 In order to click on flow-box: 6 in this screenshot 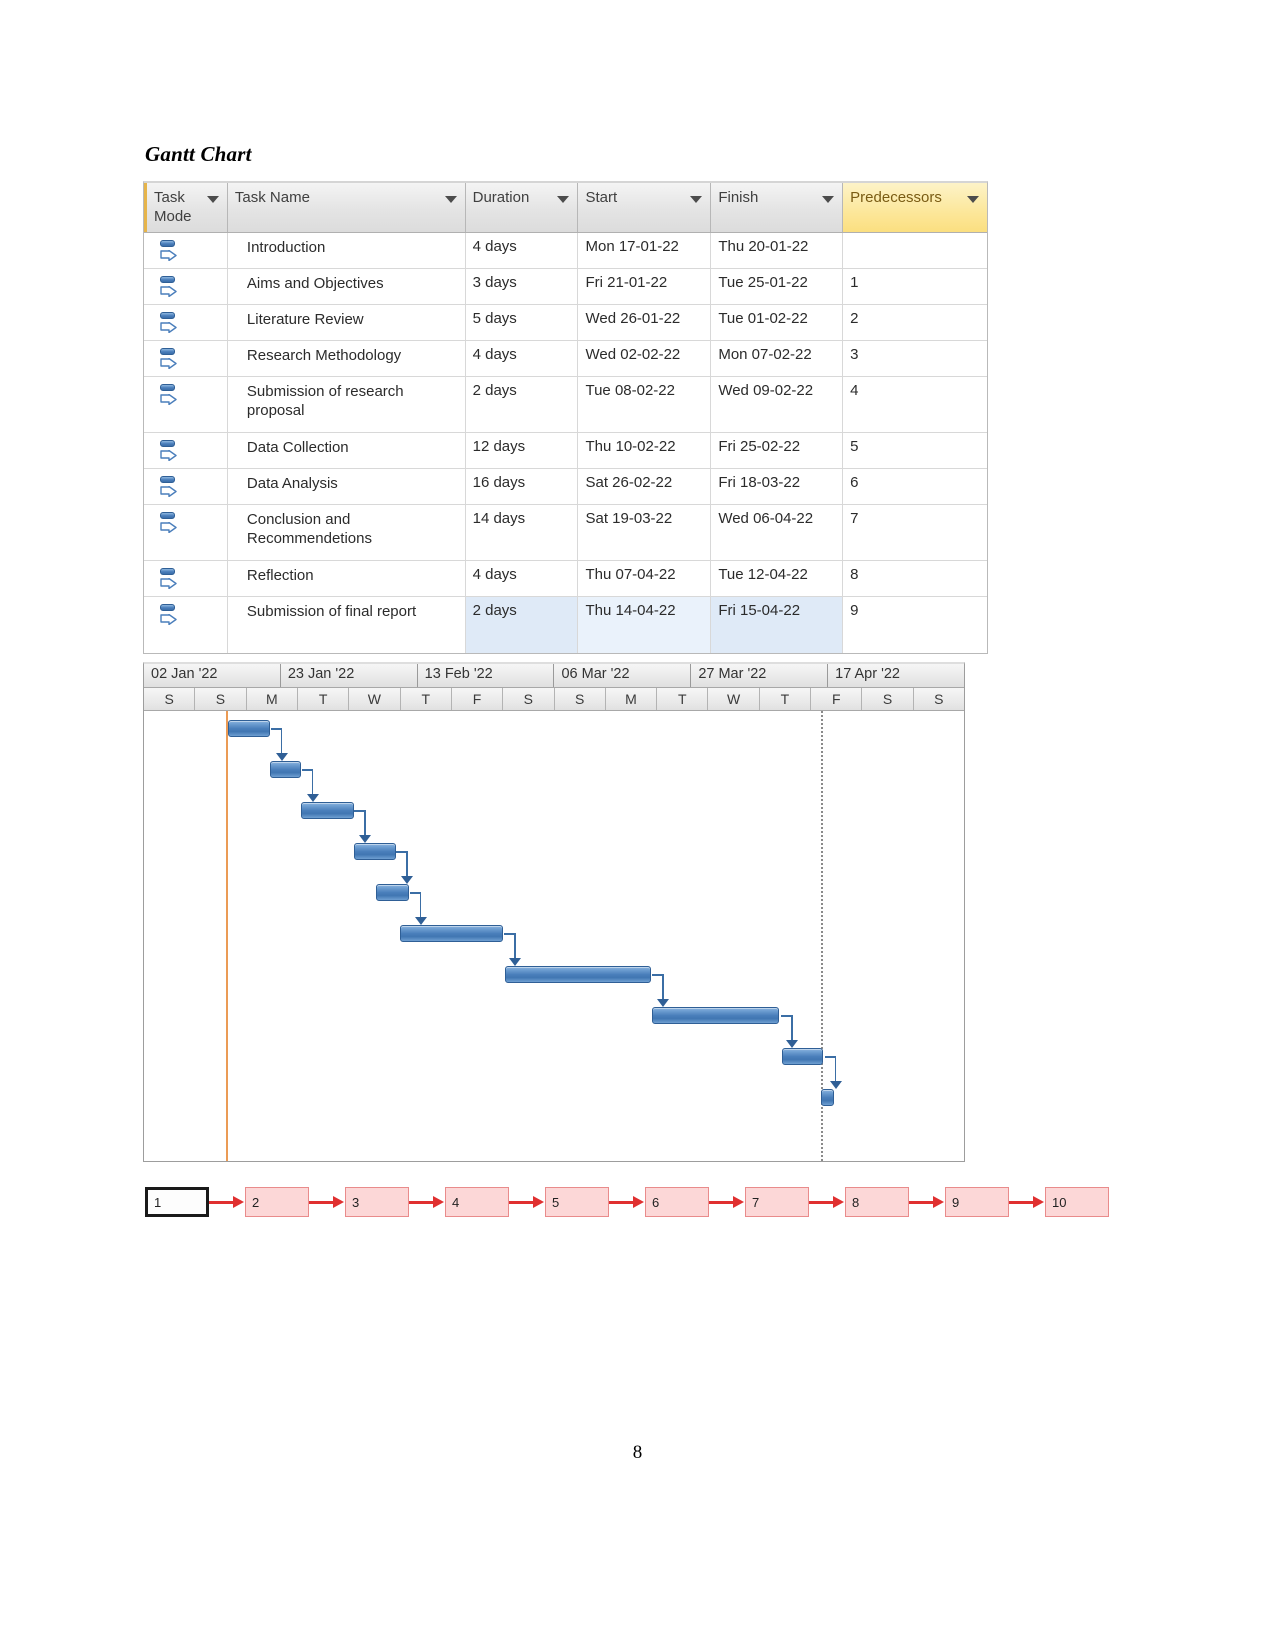, I will do `click(677, 1202)`.